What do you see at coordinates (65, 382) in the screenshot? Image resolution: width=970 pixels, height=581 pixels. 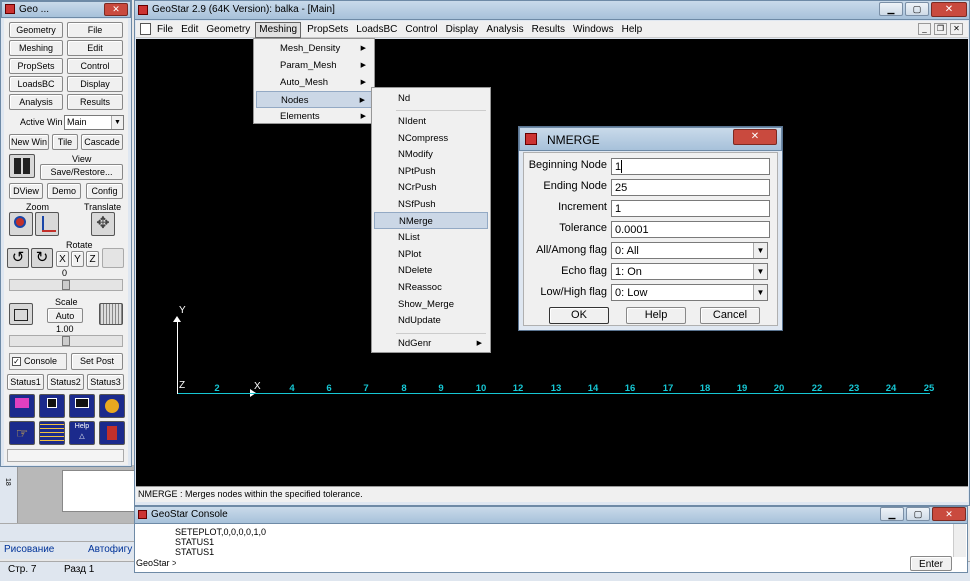 I see `status2-button: Status2` at bounding box center [65, 382].